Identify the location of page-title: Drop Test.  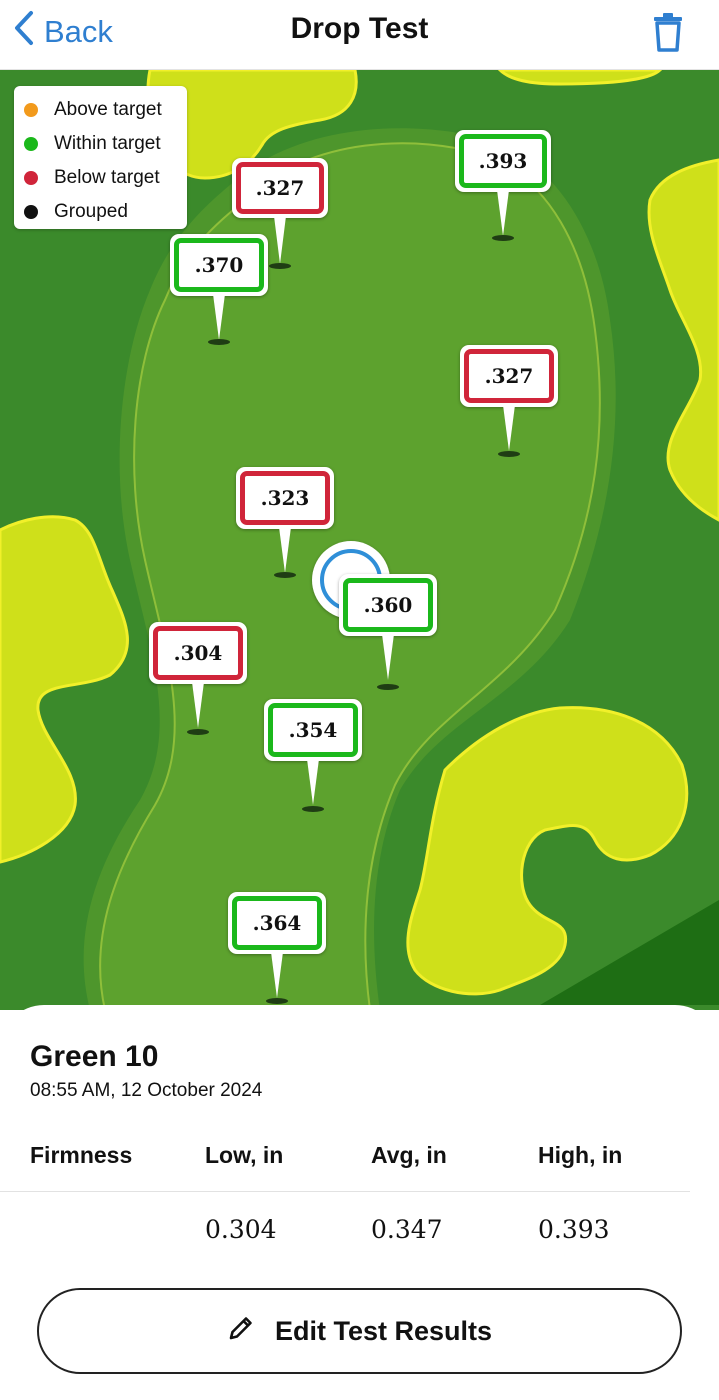
(359, 28).